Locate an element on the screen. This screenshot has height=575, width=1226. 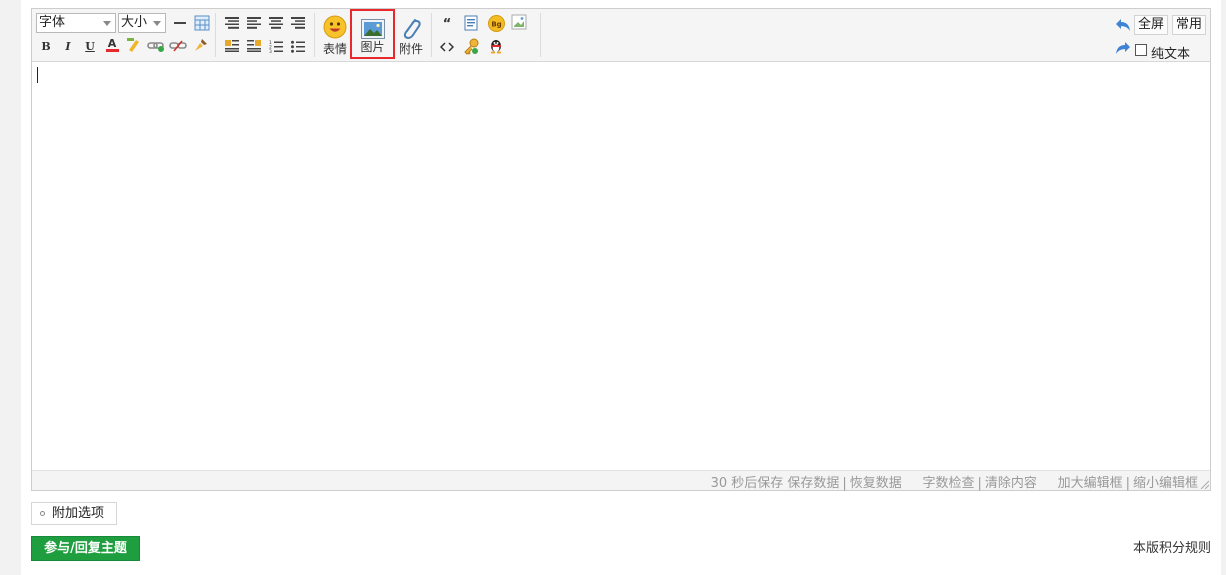
additional-options-button: 附加选项 is located at coordinates (74, 513).